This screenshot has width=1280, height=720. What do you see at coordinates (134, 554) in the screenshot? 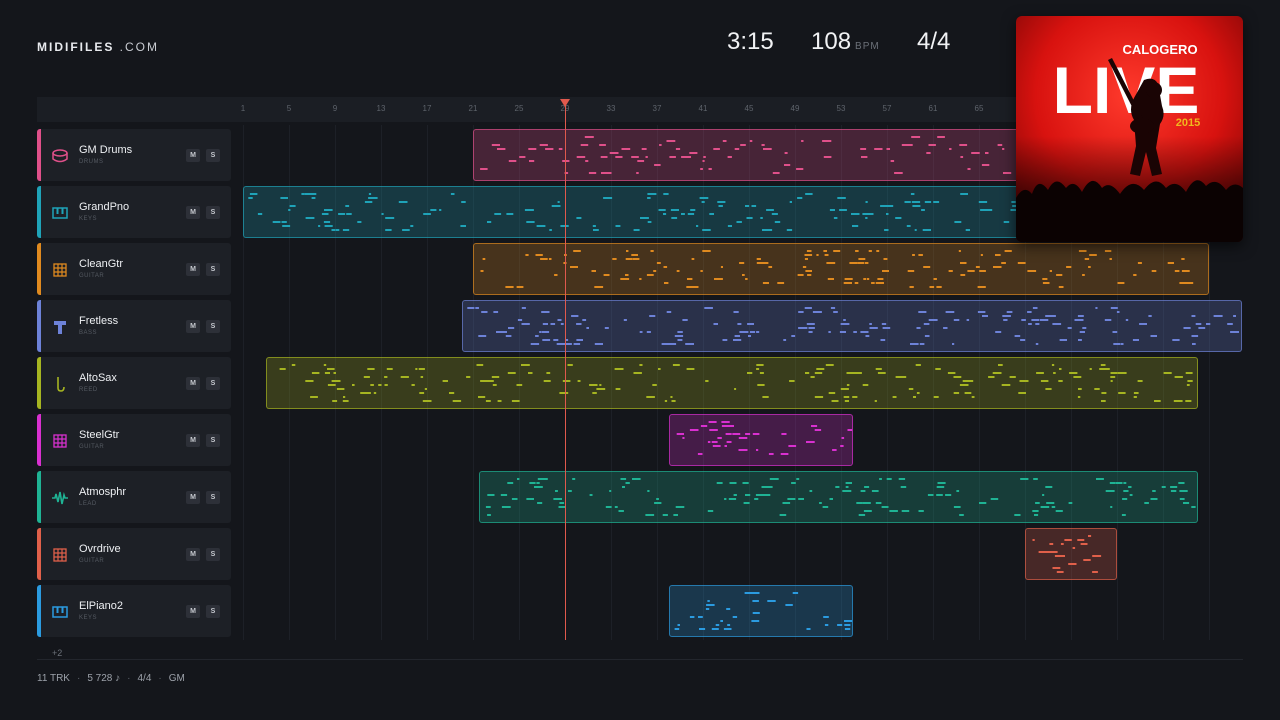
I see `track-header-ovrdrive: Ovrdrive GUITAR M S` at bounding box center [134, 554].